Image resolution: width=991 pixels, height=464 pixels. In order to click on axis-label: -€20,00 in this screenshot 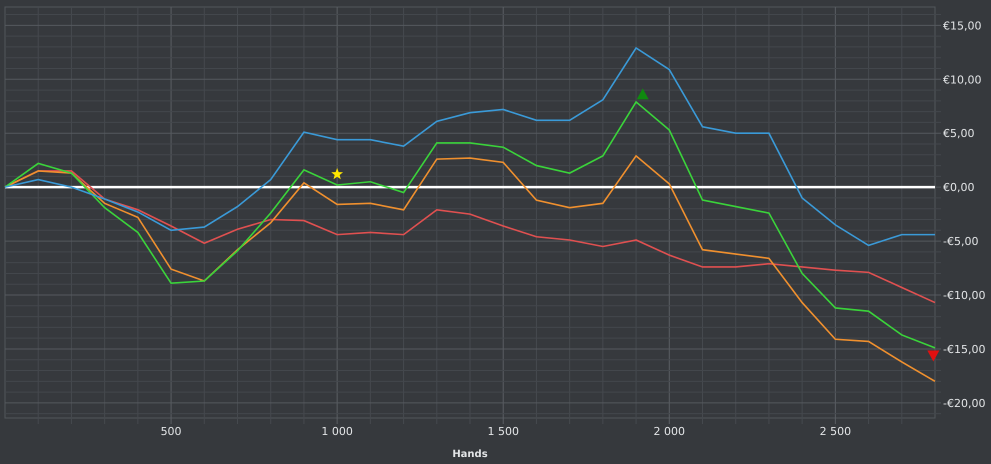, I will do `click(964, 403)`.